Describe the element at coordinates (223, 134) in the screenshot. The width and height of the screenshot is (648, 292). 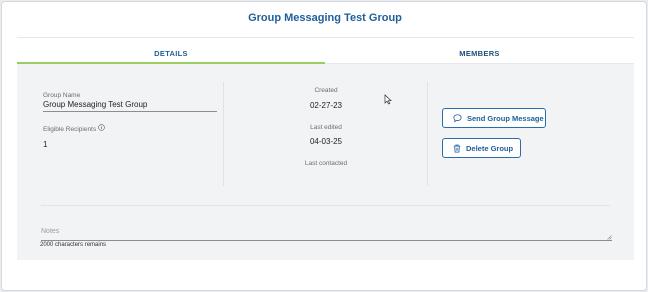
I see `column-divider-left` at that location.